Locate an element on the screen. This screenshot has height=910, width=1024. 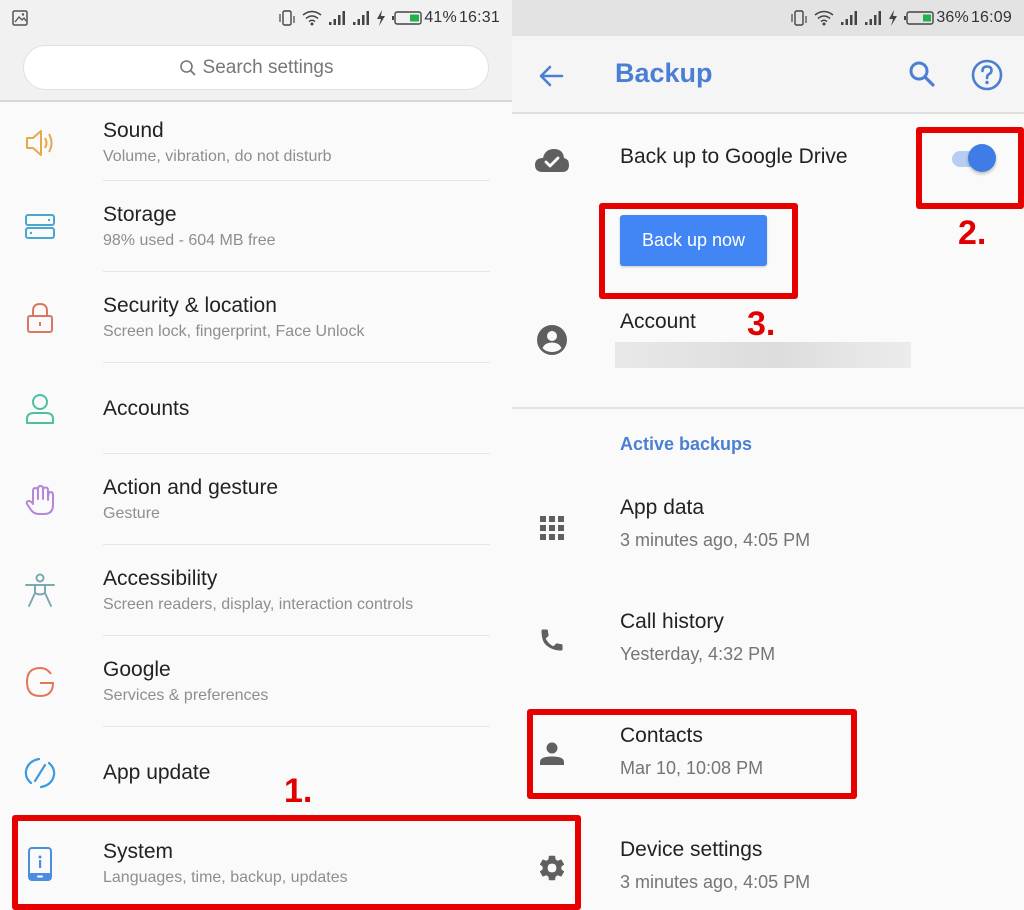
help-icon is located at coordinates (987, 75).